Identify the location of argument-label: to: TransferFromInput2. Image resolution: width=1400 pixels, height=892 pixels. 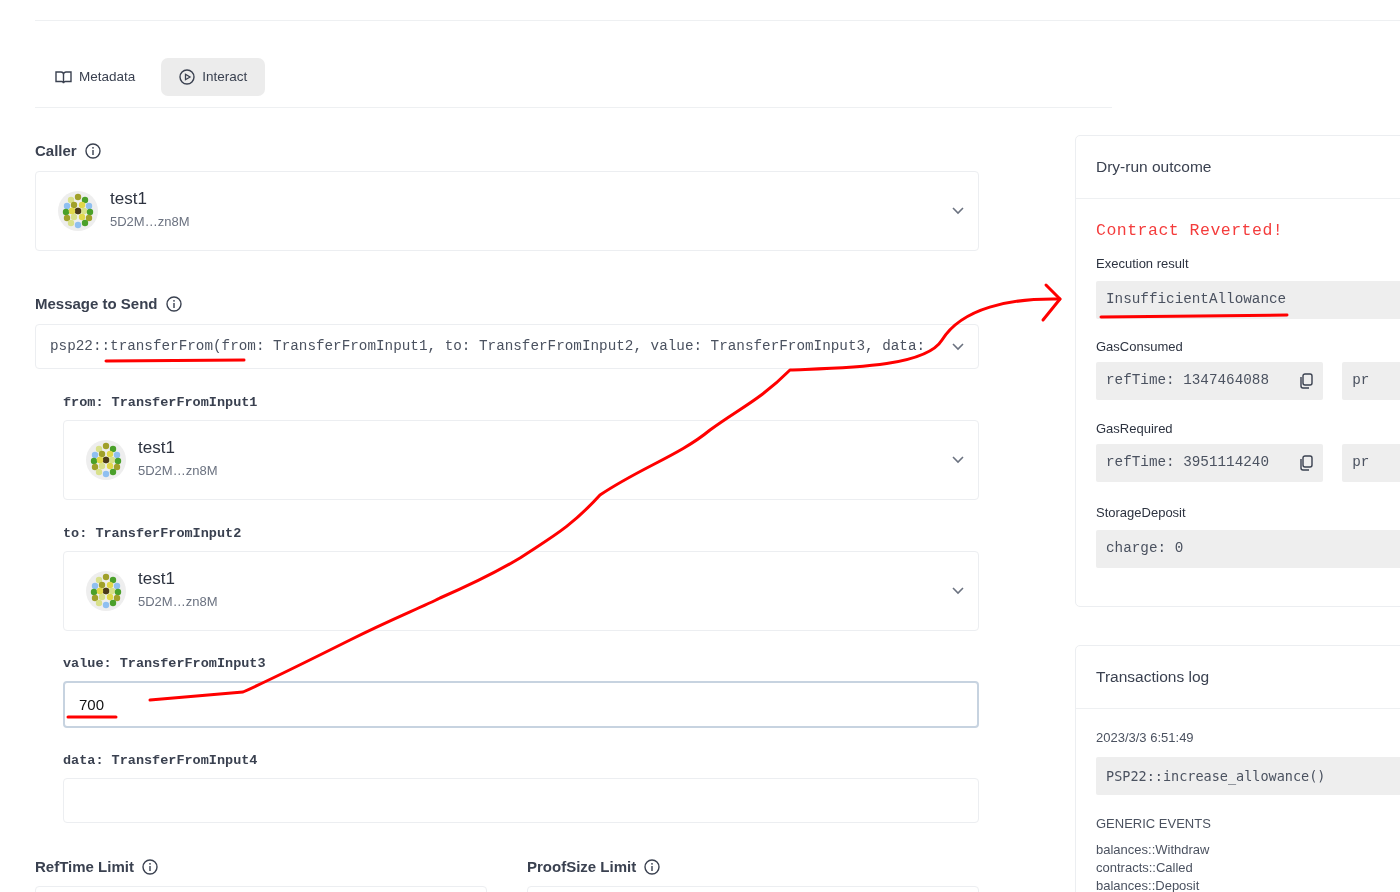
(153, 534).